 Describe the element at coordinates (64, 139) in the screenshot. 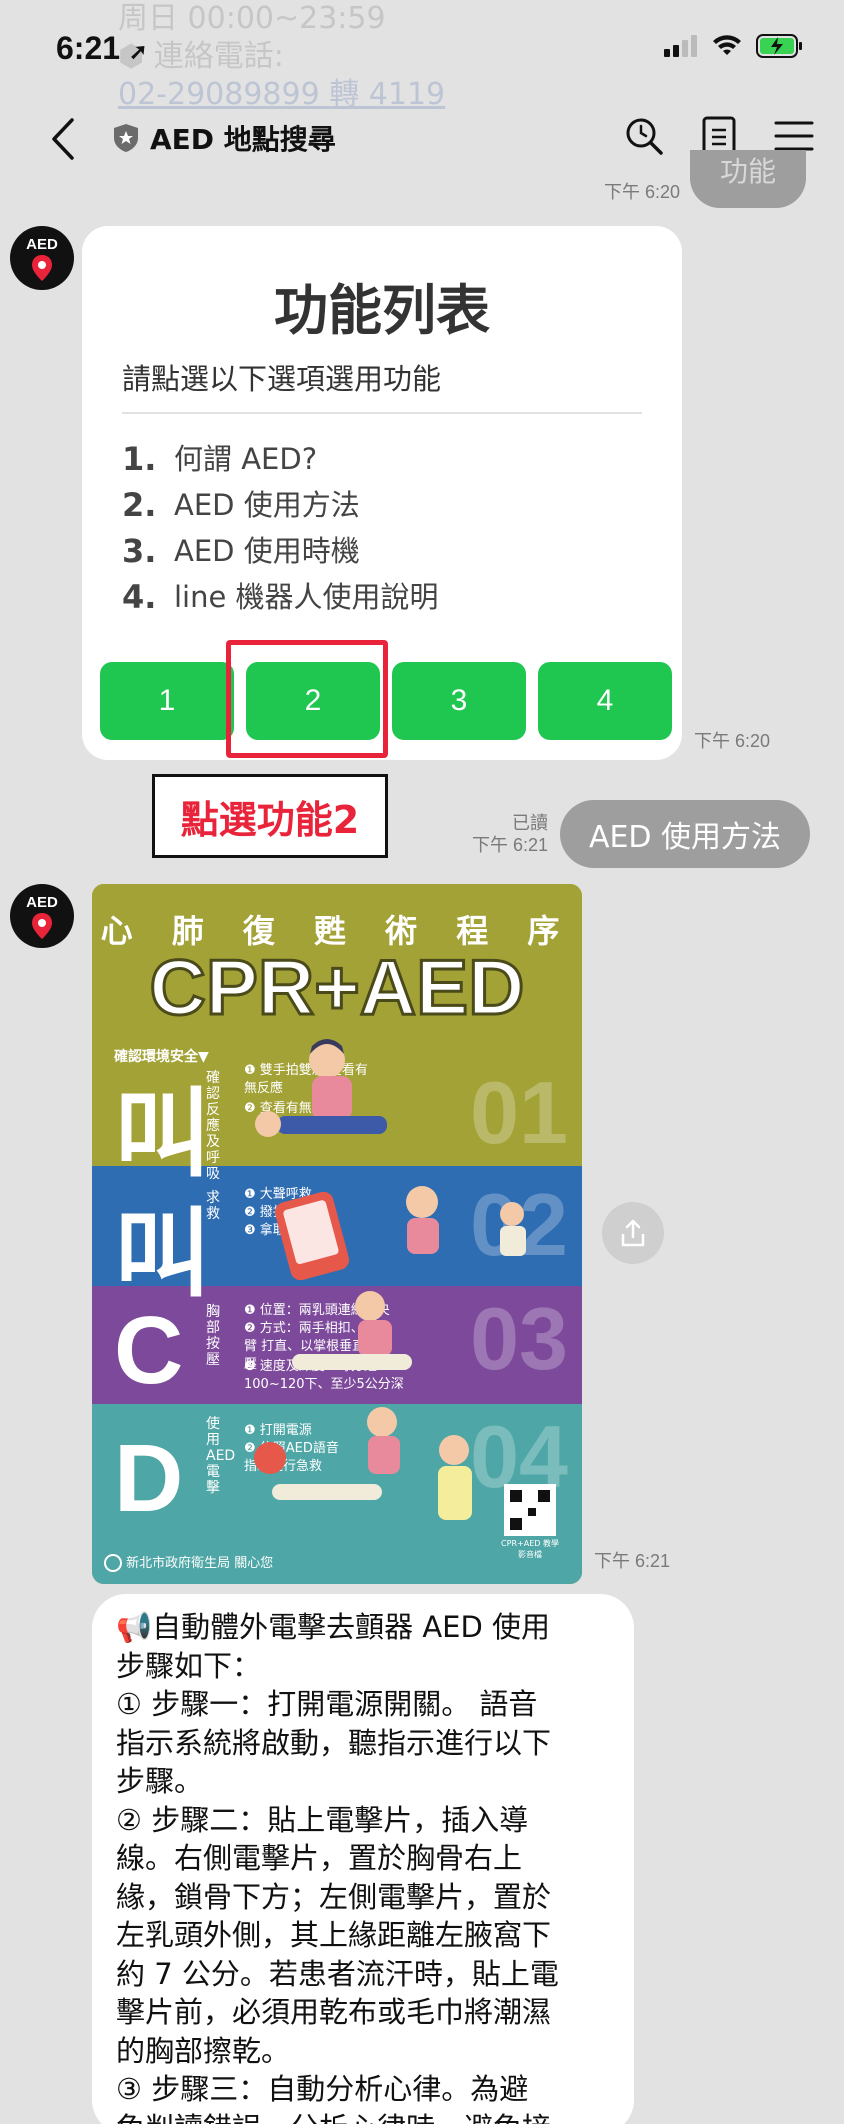

I see `back-chevron-icon` at that location.